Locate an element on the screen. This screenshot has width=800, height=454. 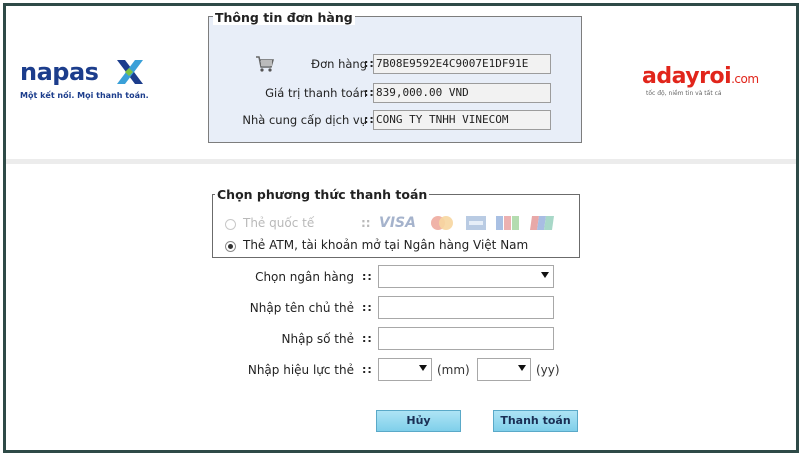
card-validity-label: Nhập hiệu lực thẻ is located at coordinates (300, 370).